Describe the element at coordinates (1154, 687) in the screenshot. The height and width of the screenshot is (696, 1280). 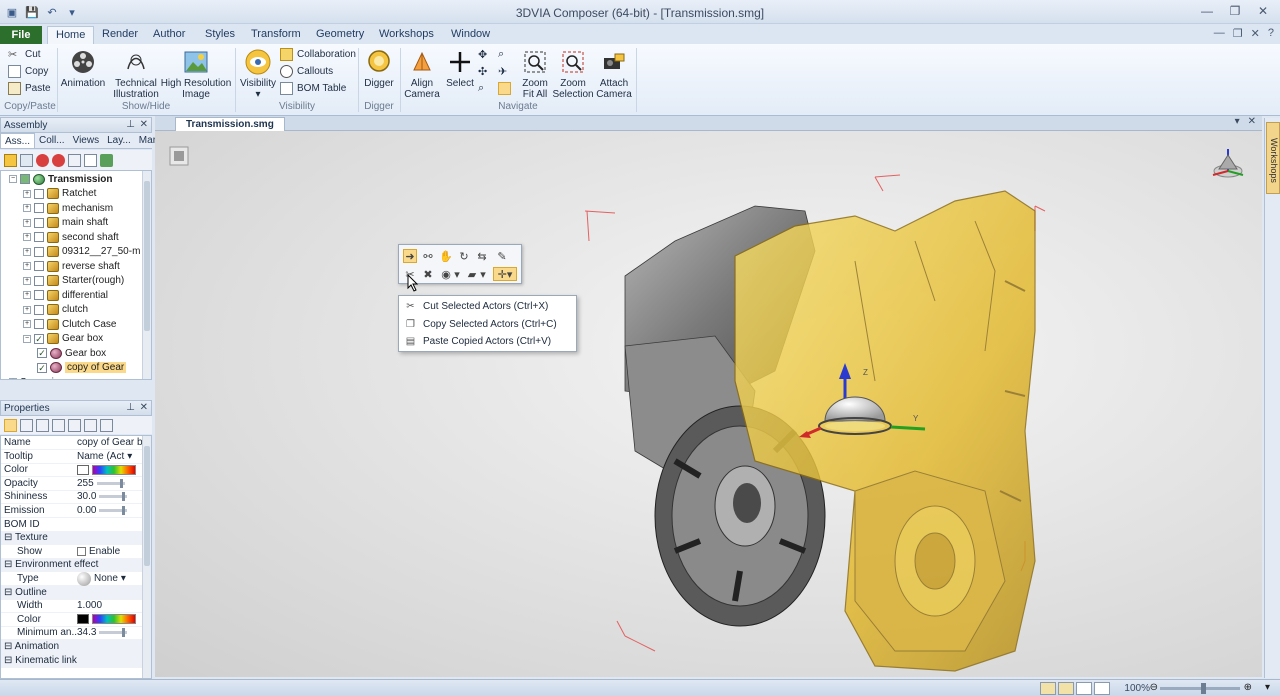
I see `zoom-out-icon: ⊖` at that location.